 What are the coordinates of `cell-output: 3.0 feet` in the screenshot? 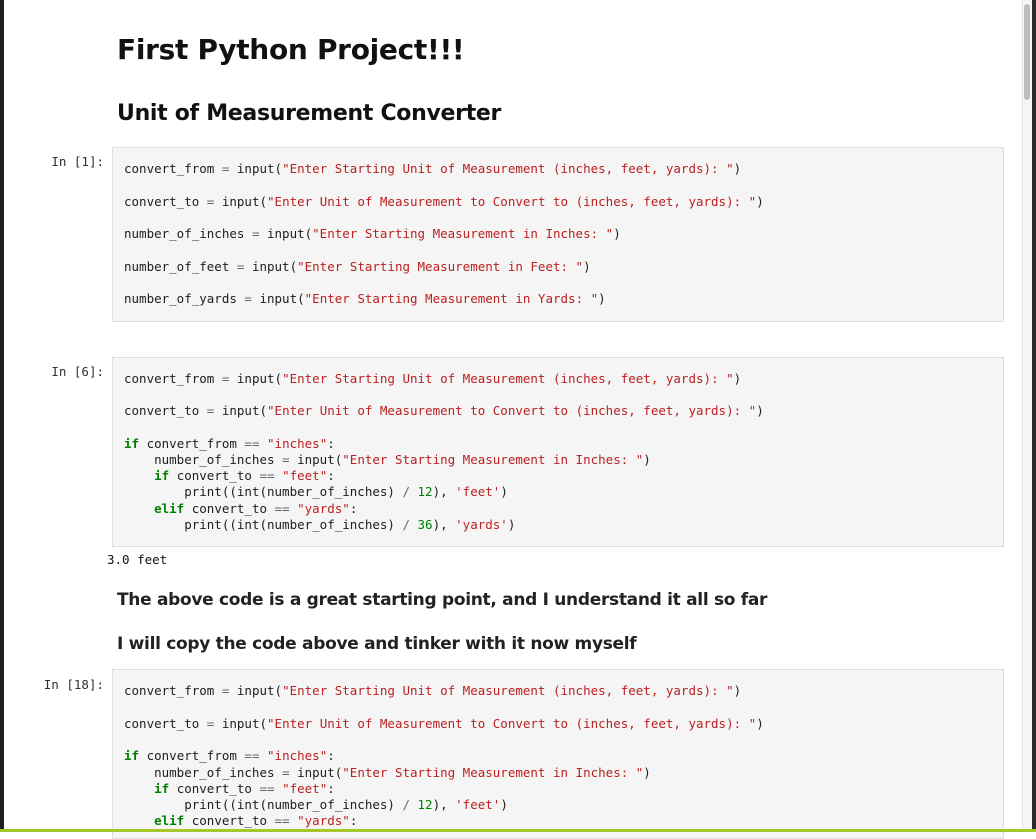 It's located at (137, 559).